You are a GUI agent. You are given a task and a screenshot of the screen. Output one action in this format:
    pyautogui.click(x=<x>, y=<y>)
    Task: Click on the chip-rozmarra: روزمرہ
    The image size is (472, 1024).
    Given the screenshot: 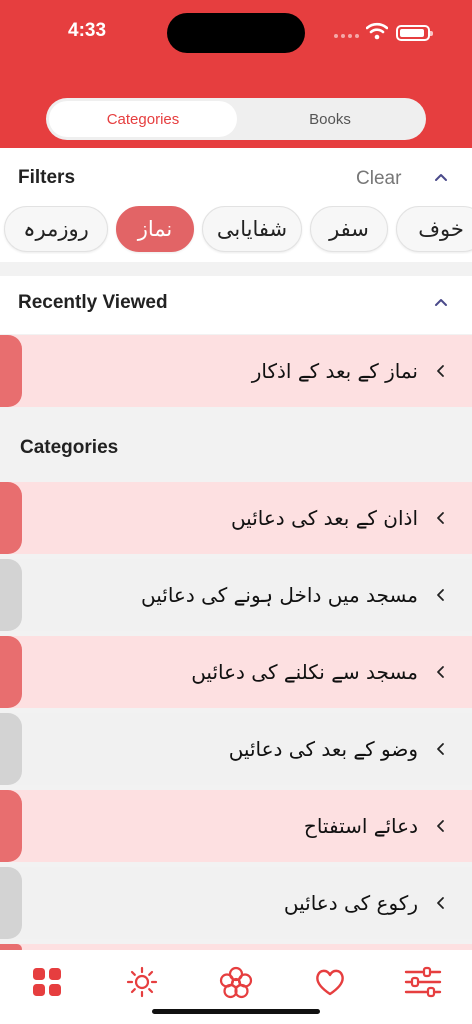 What is the action you would take?
    pyautogui.click(x=56, y=229)
    